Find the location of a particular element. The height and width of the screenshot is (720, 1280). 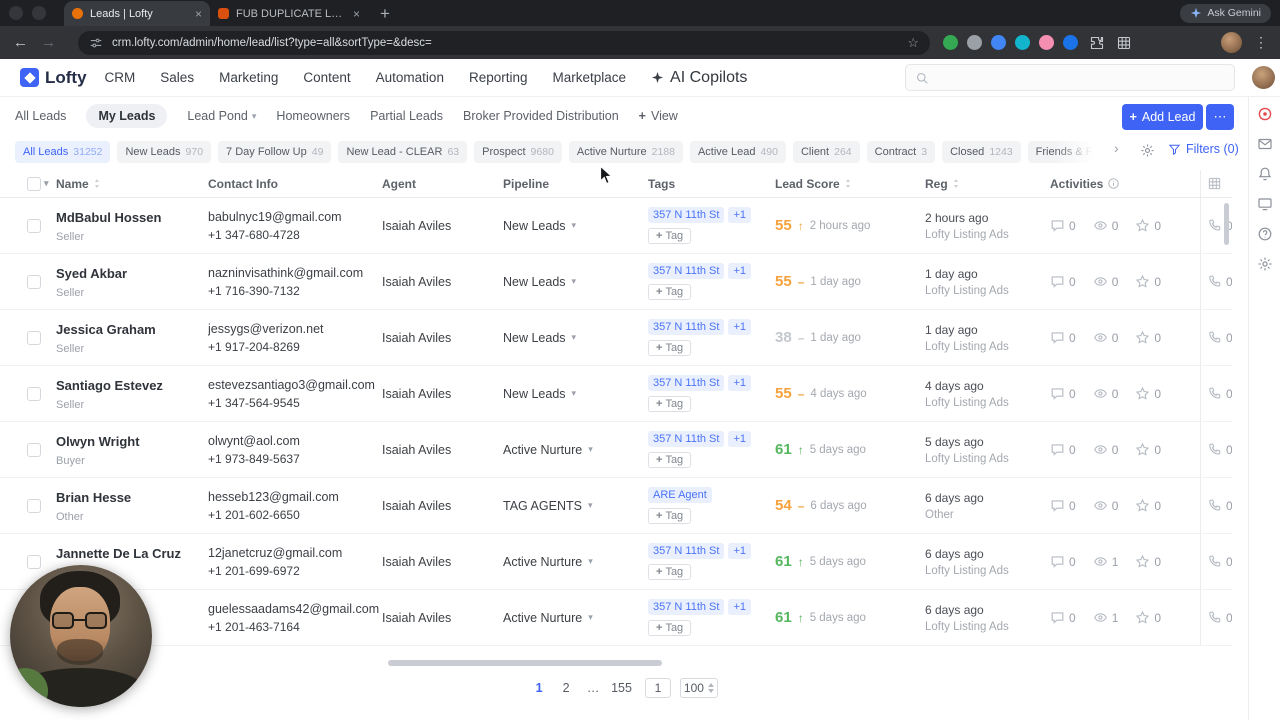

forward-button: → is located at coordinates (48, 42).